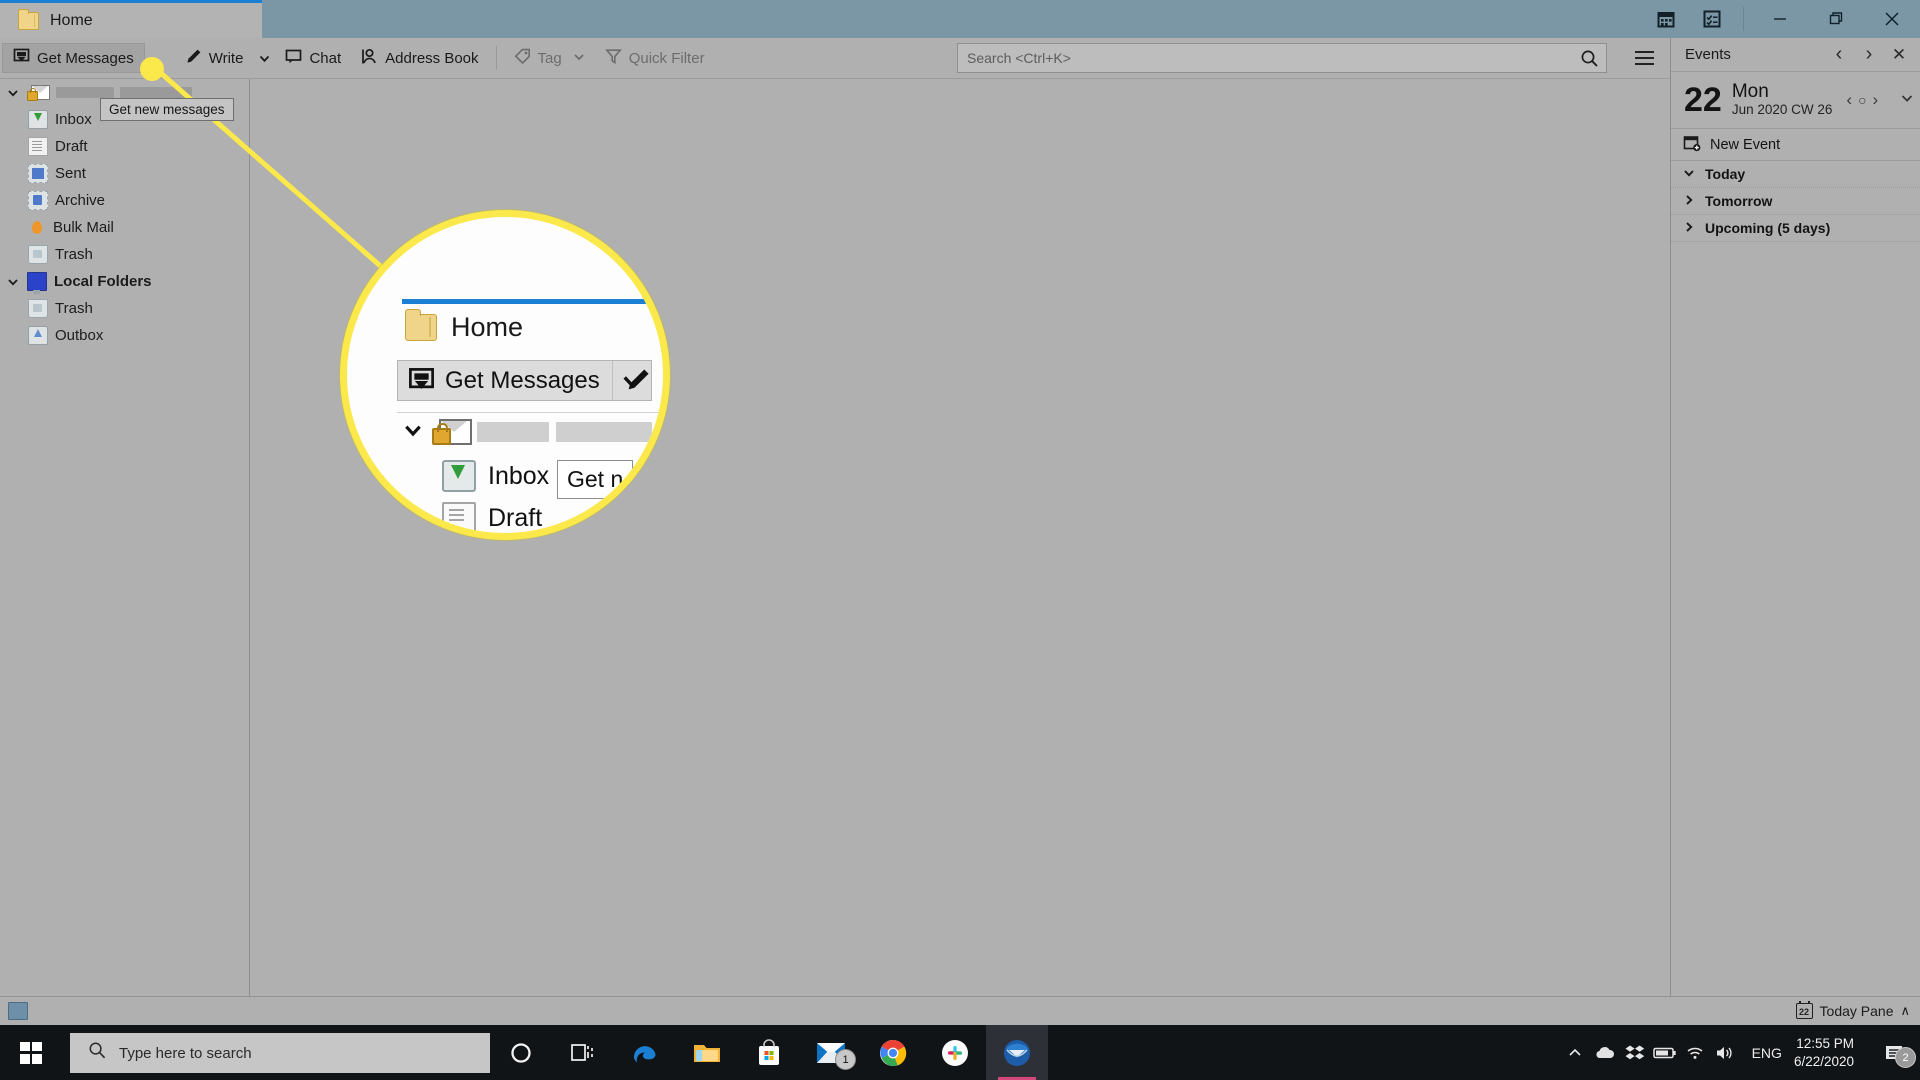 This screenshot has height=1080, width=1920. What do you see at coordinates (707, 1052) in the screenshot?
I see `file-explorer-icon` at bounding box center [707, 1052].